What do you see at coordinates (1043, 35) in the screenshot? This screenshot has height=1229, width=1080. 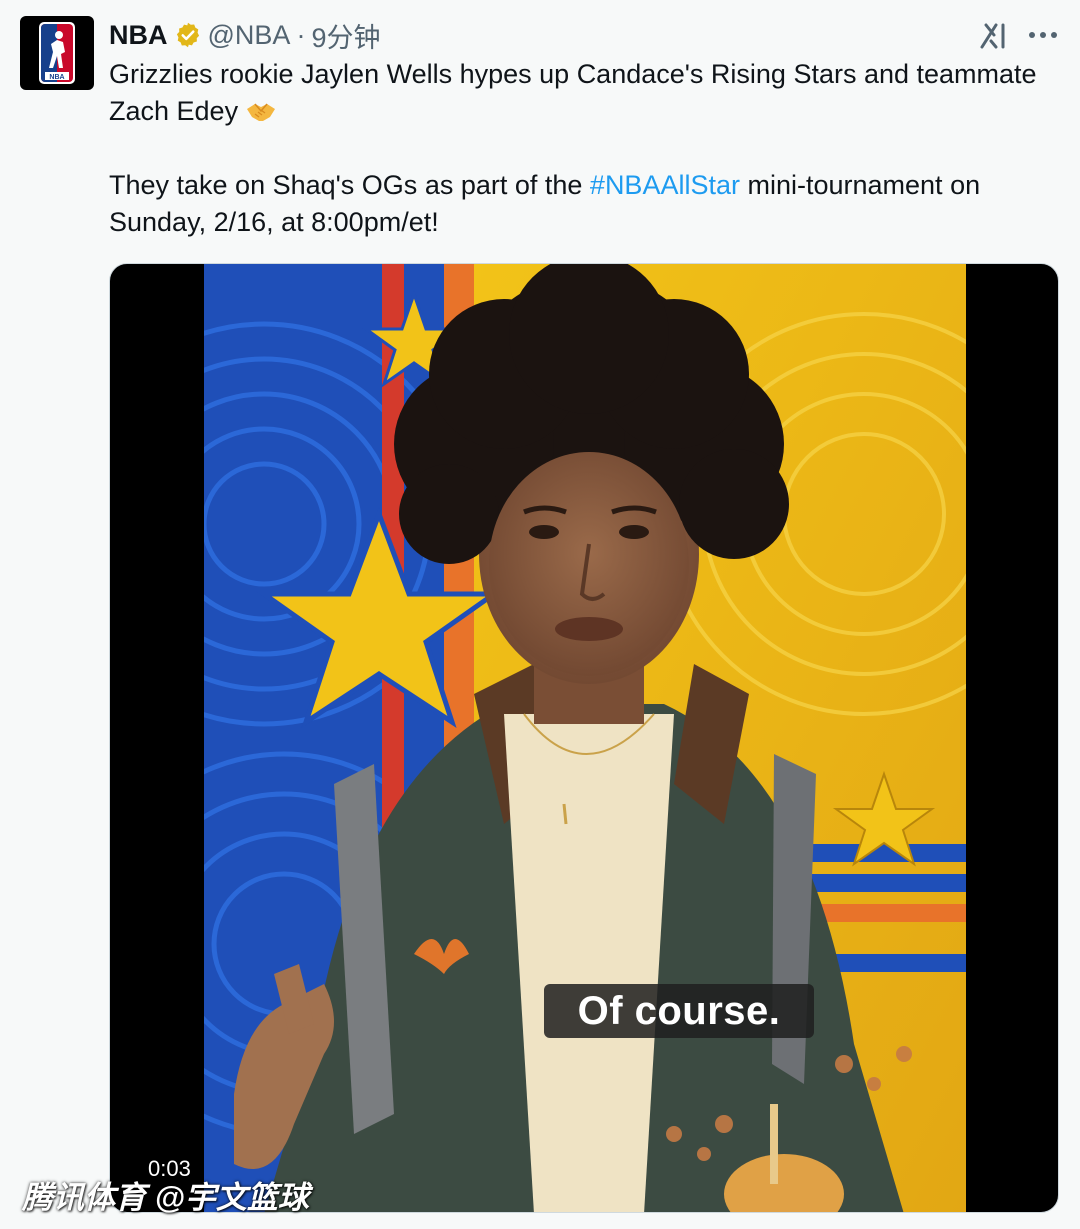 I see `more-options-icon` at bounding box center [1043, 35].